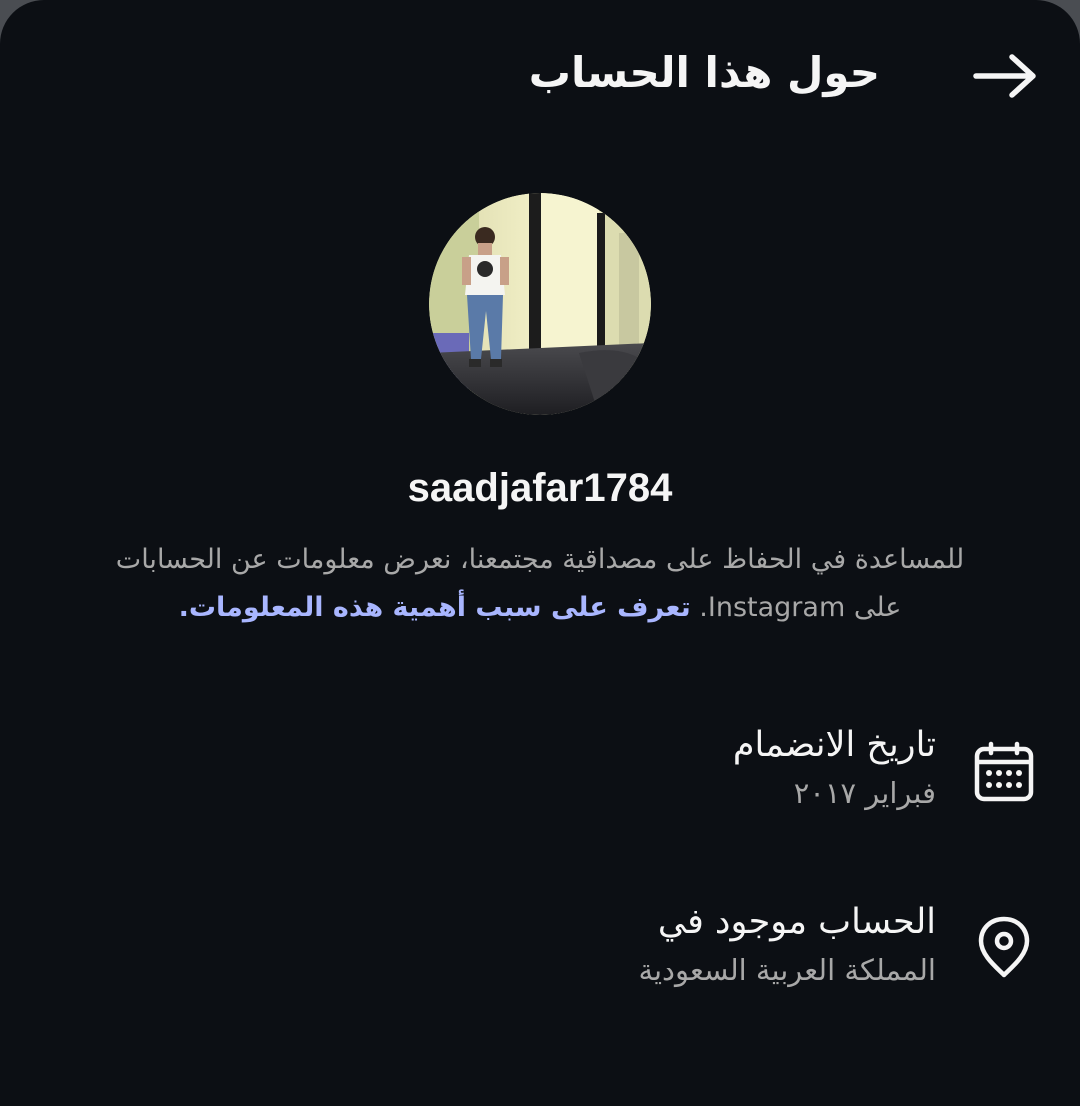 This screenshot has width=1080, height=1106. I want to click on account-location-row: الحساب موجود في المملكة العربية السعودية, so click(568, 952).